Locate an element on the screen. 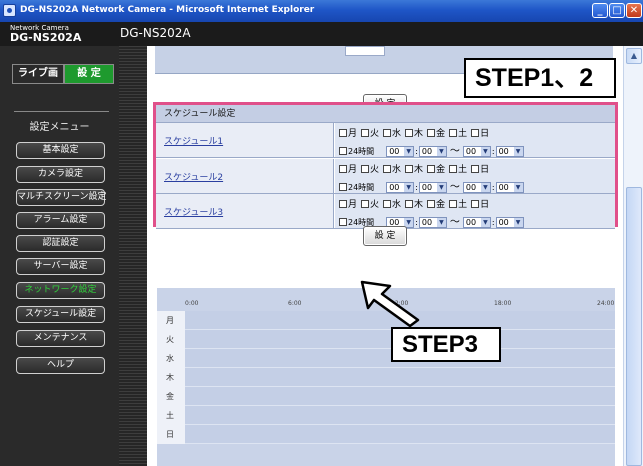  timeline-day-label: 火 is located at coordinates (171, 339).